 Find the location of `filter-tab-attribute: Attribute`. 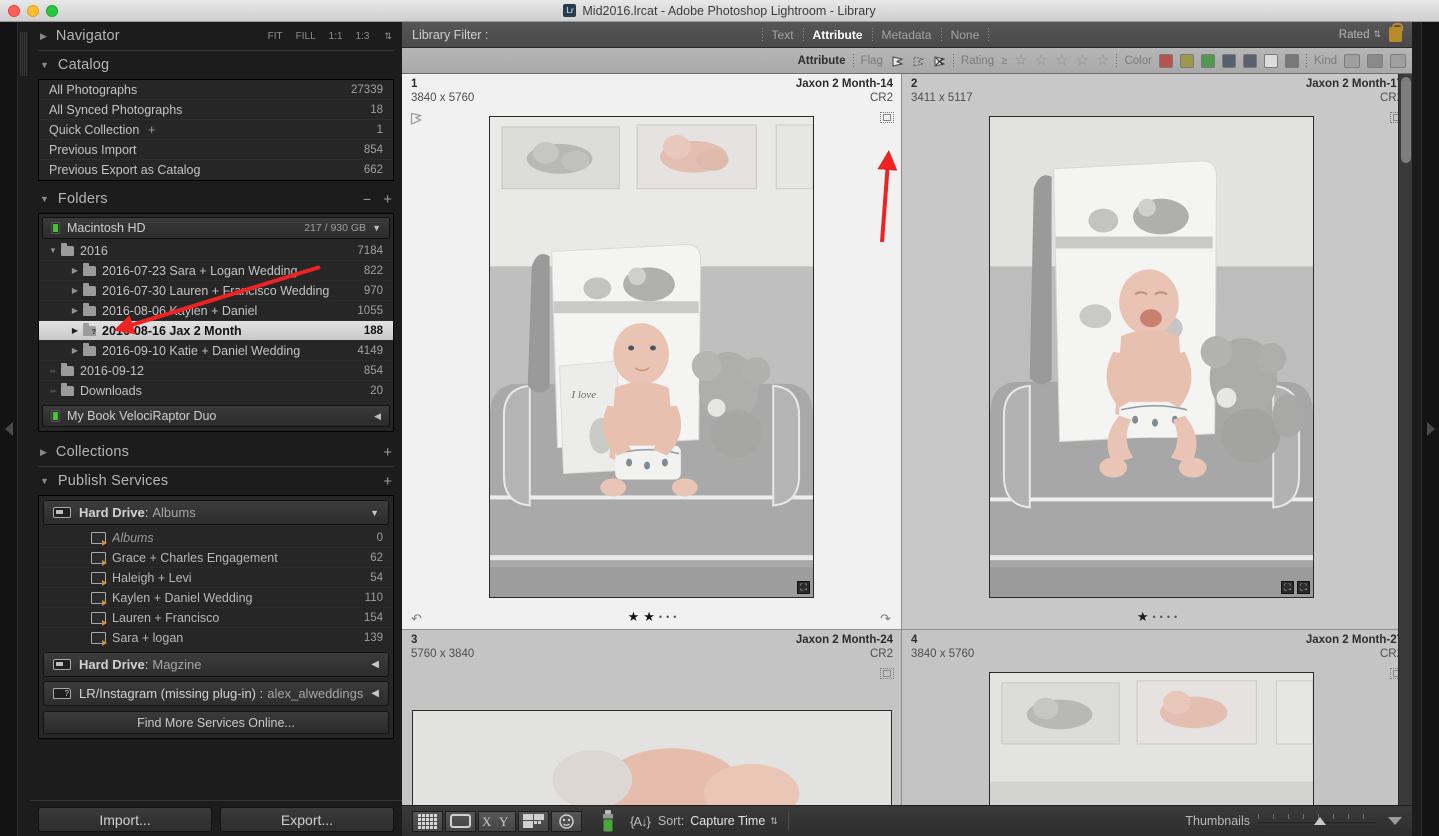

filter-tab-attribute: Attribute is located at coordinates (838, 35).